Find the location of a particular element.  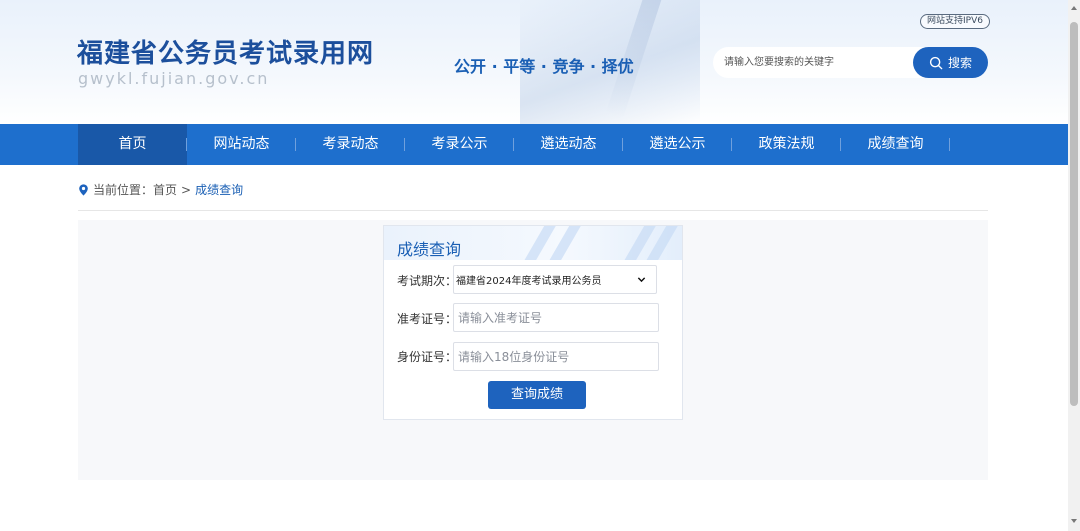

nav-item-selection-notices: 遴选公示 is located at coordinates (677, 144).